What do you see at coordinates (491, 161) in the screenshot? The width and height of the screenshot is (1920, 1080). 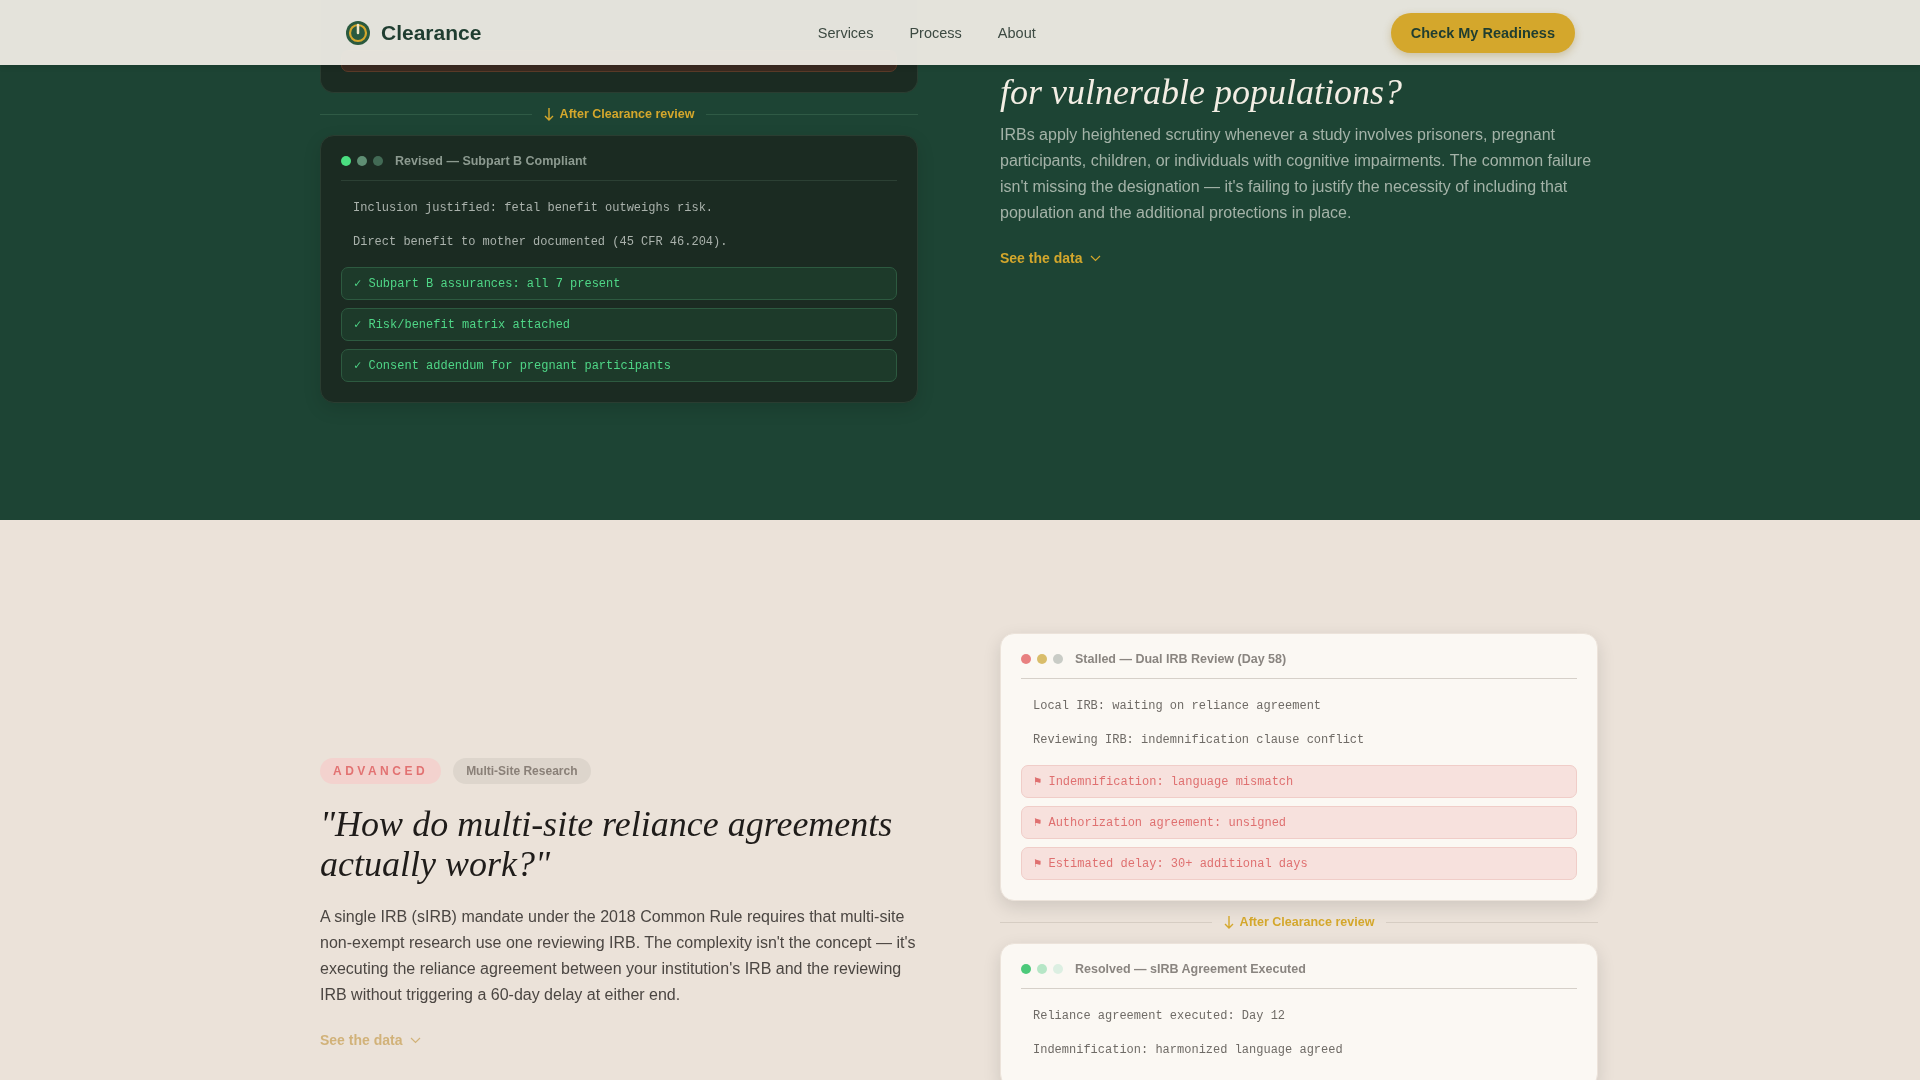 I see `card-title: Revised — Subpart B Compliant` at bounding box center [491, 161].